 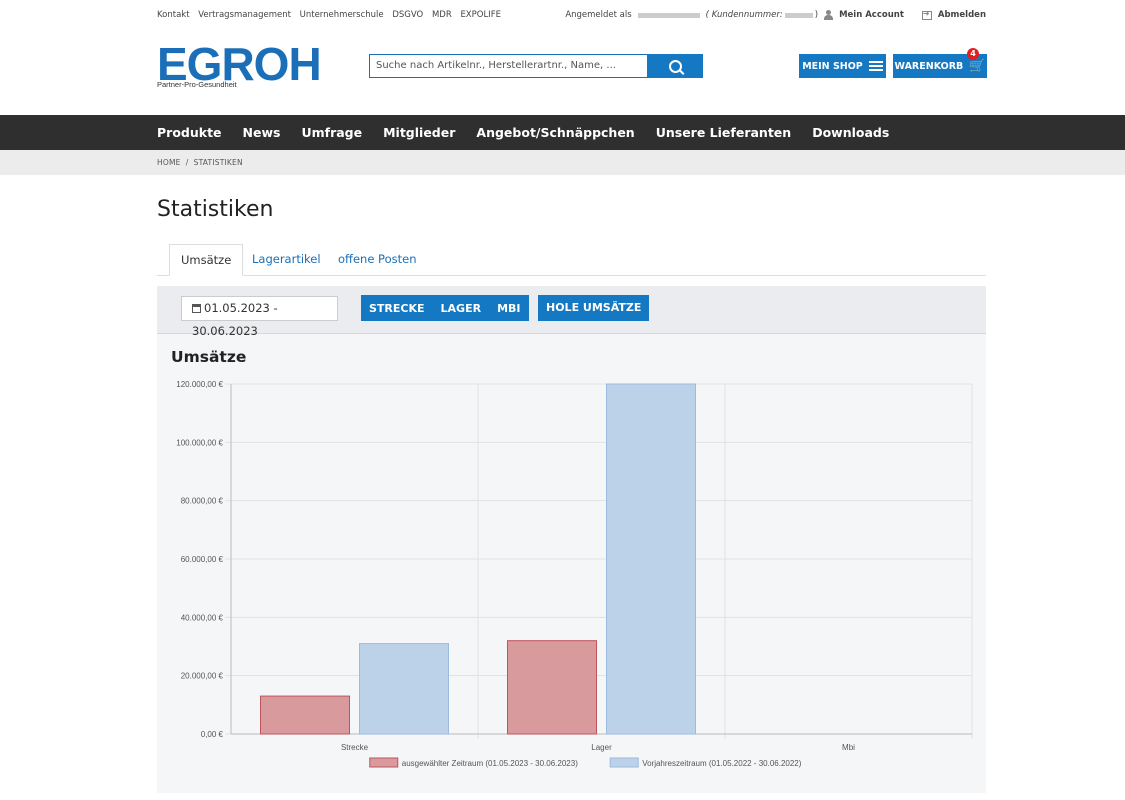 What do you see at coordinates (442, 15) in the screenshot?
I see `link-mdr: MDR` at bounding box center [442, 15].